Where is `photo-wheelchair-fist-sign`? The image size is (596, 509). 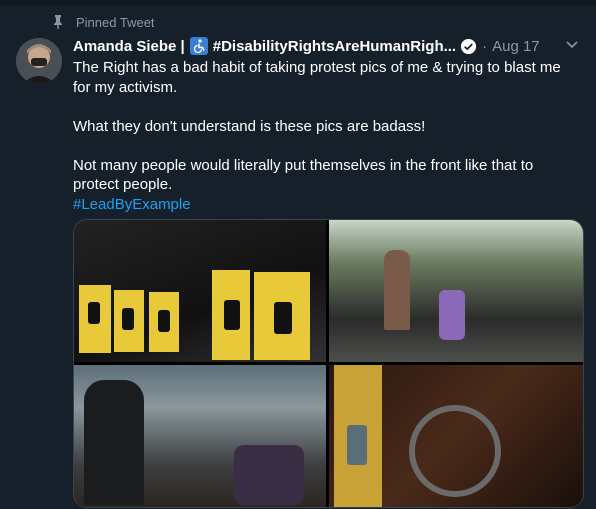
photo-wheelchair-fist-sign is located at coordinates (456, 436).